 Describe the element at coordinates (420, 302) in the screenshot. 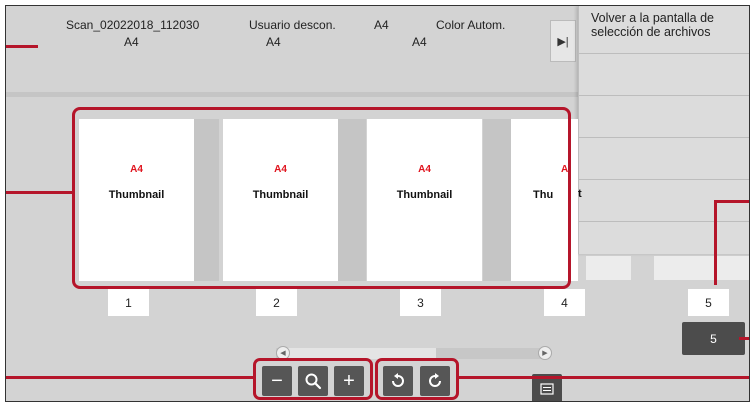

I see `page-number: 3` at that location.